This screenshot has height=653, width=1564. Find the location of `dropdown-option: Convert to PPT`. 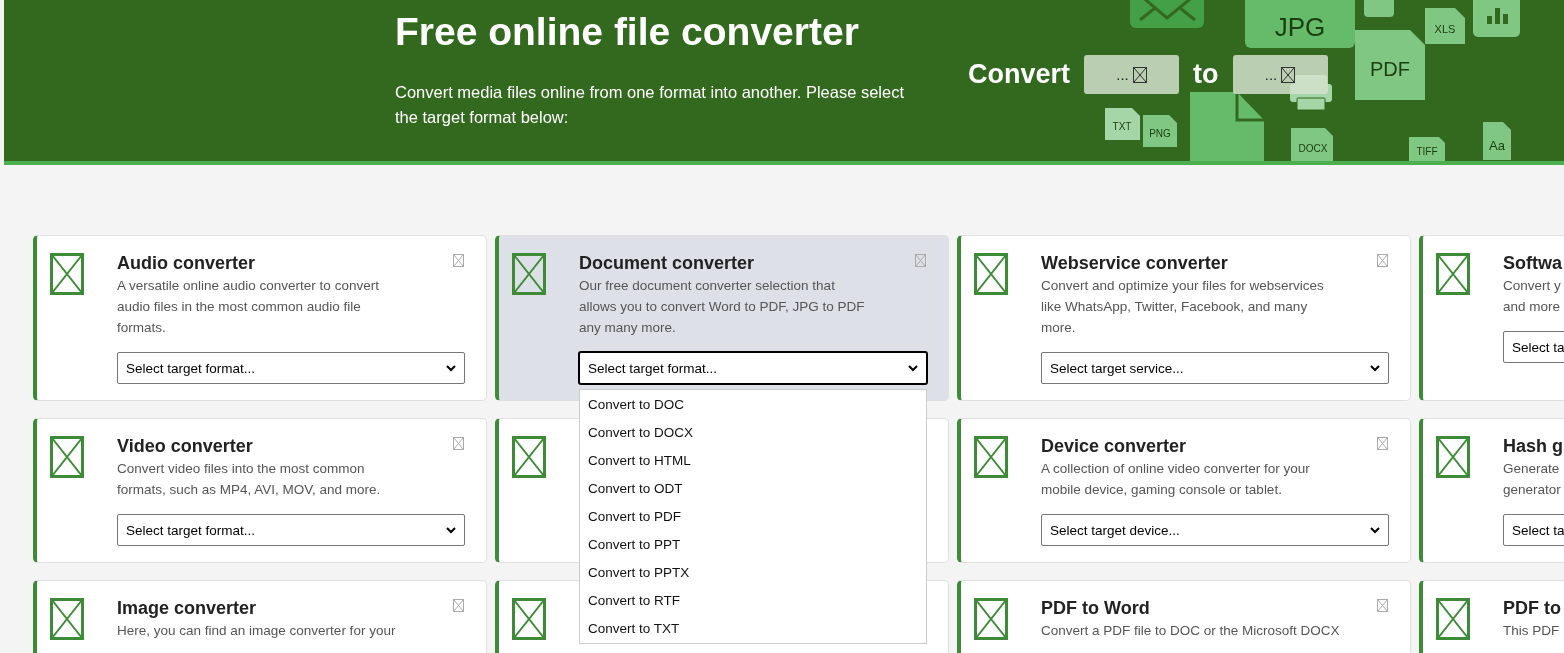

dropdown-option: Convert to PPT is located at coordinates (753, 545).